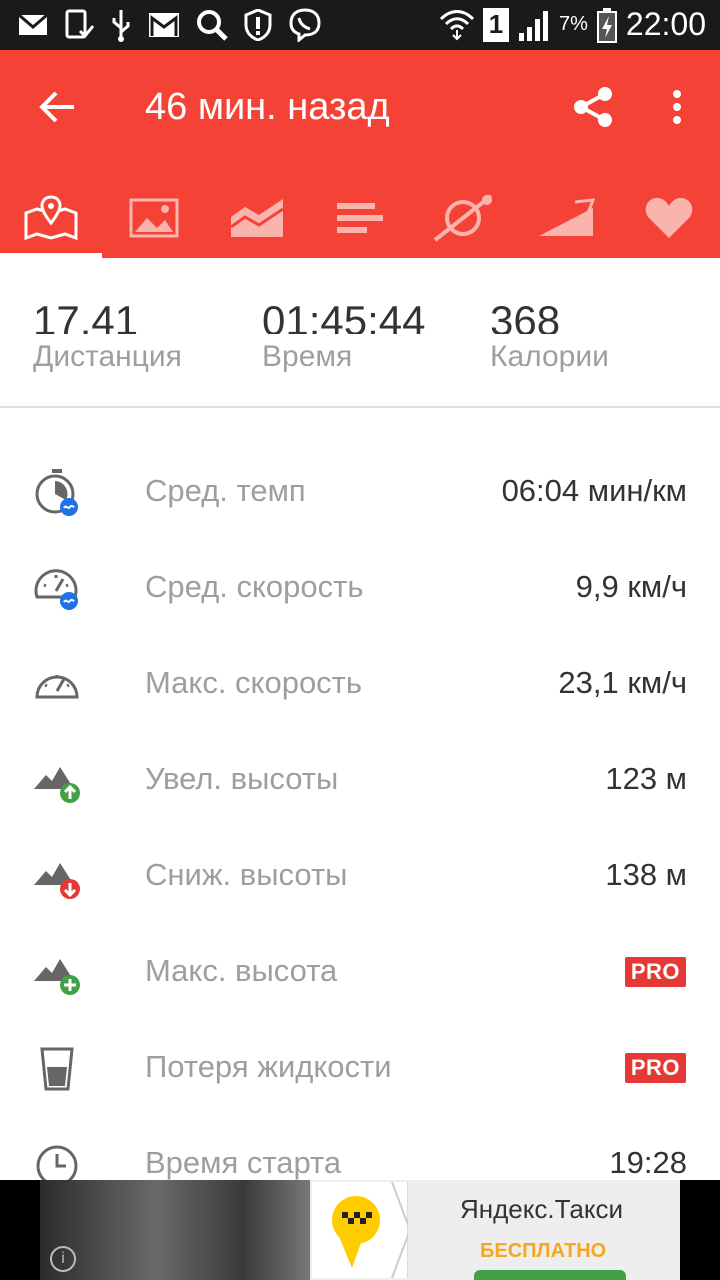 This screenshot has width=720, height=1280. What do you see at coordinates (550, 1275) in the screenshot?
I see `ad-install-button` at bounding box center [550, 1275].